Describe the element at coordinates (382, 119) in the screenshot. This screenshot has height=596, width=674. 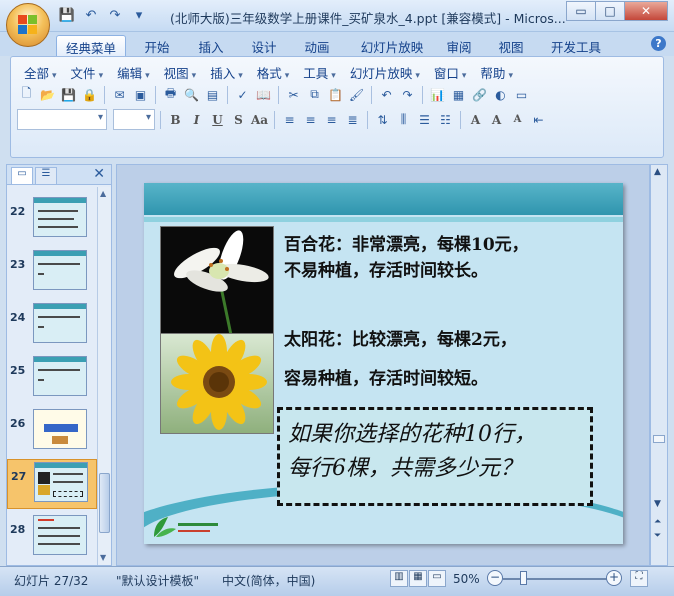
I see `text-direction-icon: ⇅` at that location.